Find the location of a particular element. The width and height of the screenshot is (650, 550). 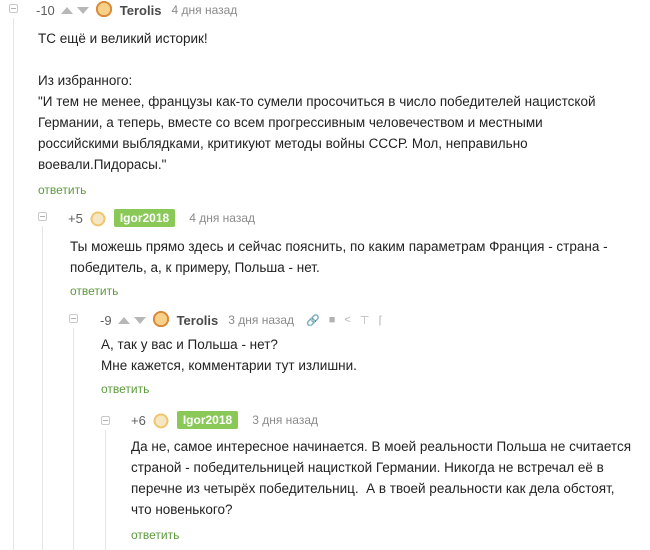

comment-header: +5 Igor2018 4 дня назад is located at coordinates (161, 218).